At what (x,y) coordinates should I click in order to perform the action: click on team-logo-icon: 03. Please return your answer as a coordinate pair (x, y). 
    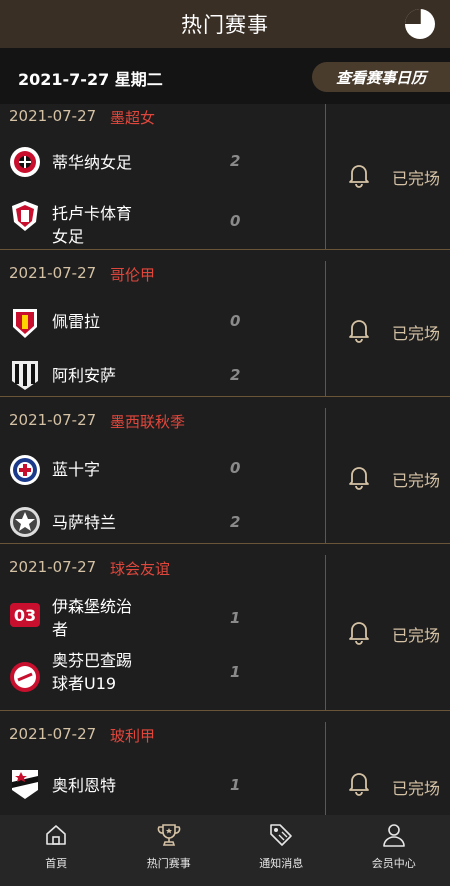
    Looking at the image, I should click on (25, 615).